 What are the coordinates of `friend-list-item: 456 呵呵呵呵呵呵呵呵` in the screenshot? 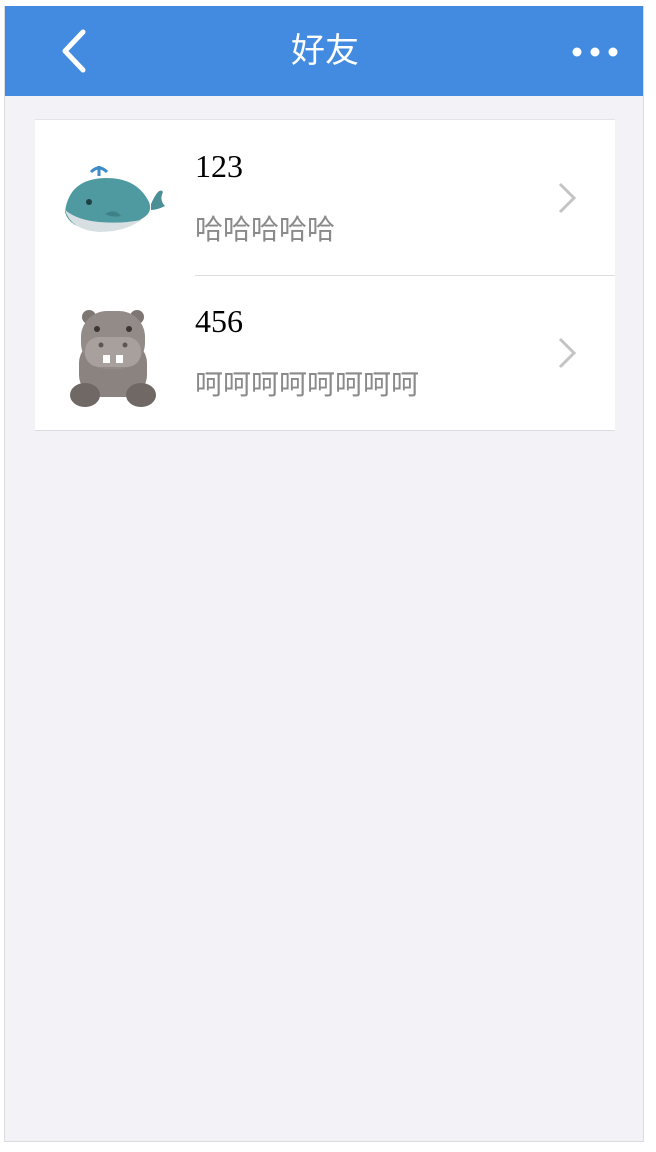 It's located at (325, 352).